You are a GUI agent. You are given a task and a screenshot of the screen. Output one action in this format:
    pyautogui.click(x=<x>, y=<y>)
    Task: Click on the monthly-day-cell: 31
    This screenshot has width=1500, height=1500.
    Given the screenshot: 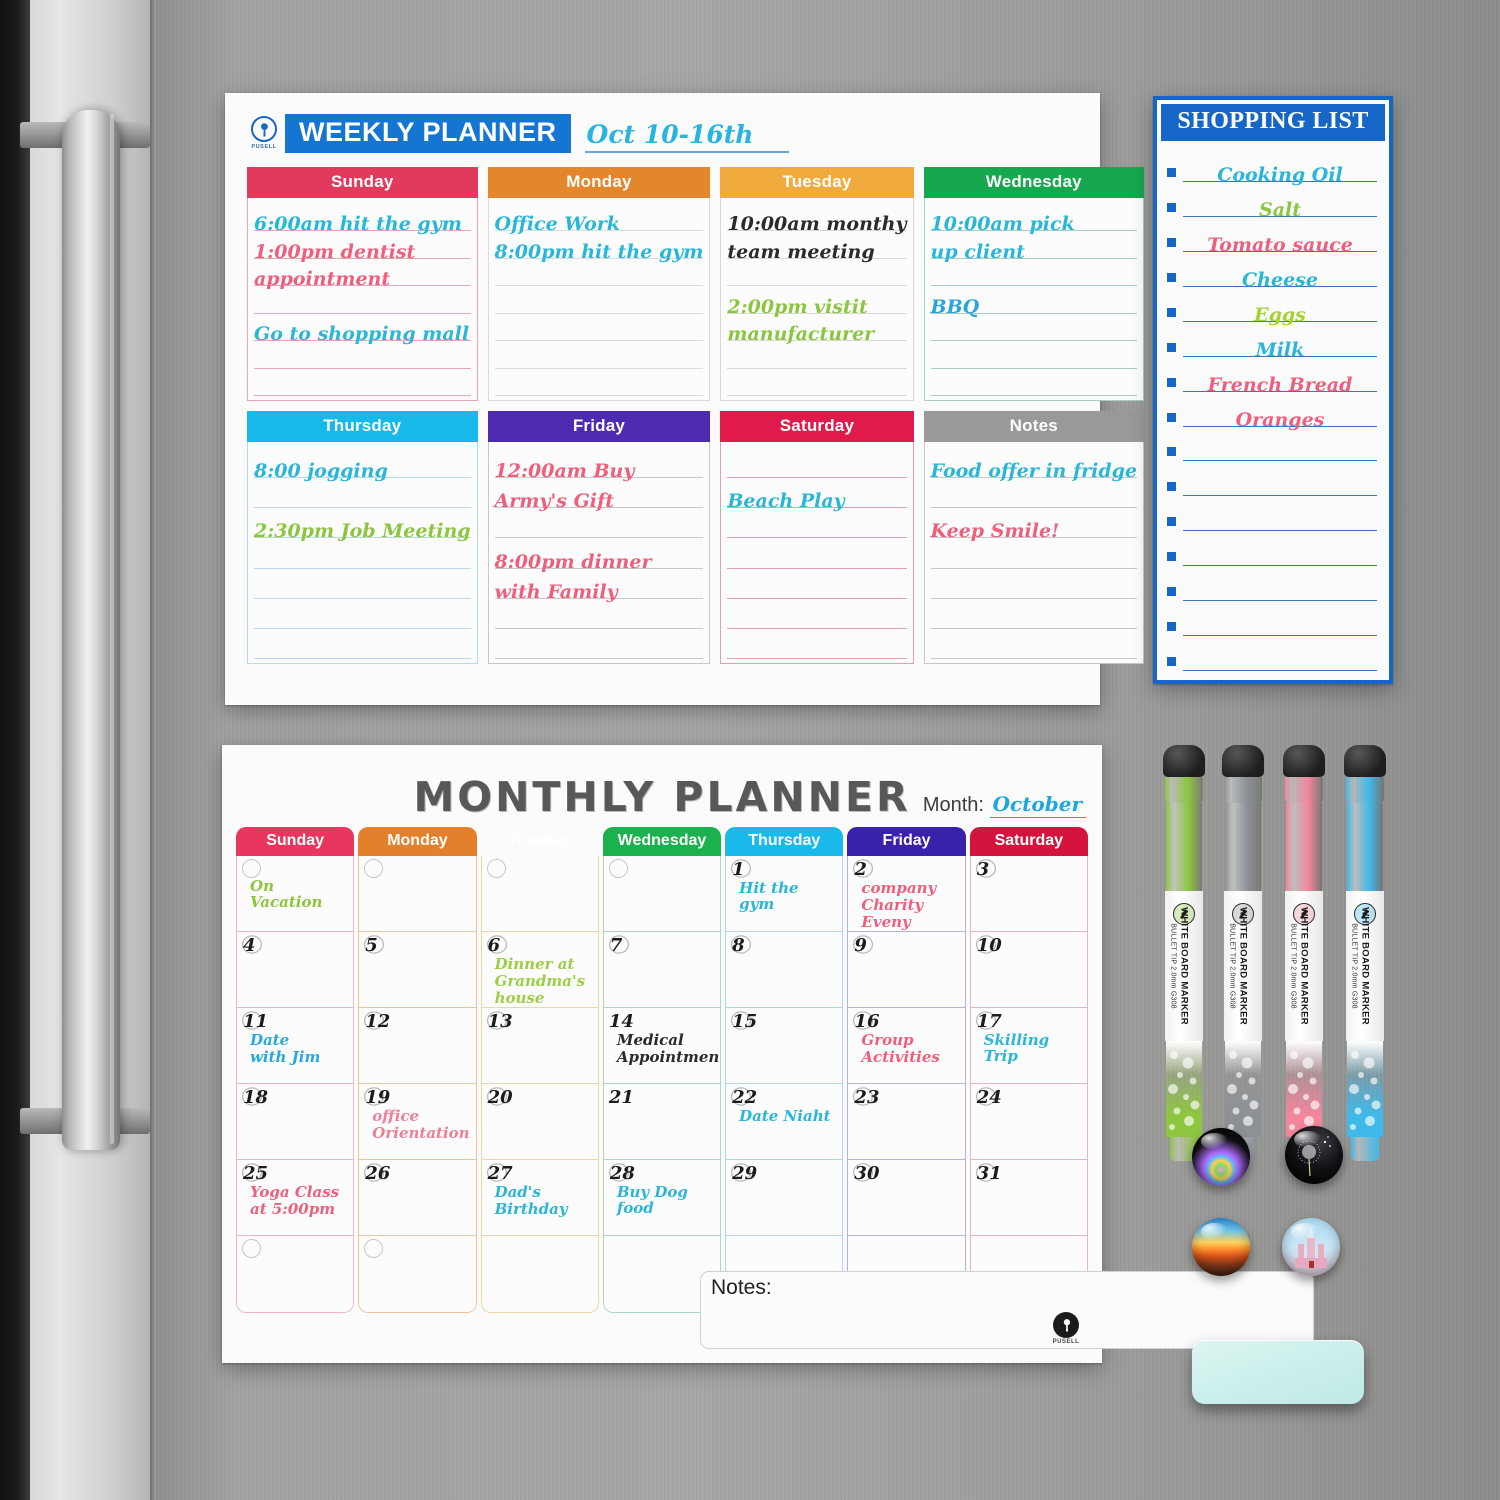 What is the action you would take?
    pyautogui.click(x=1028, y=1198)
    